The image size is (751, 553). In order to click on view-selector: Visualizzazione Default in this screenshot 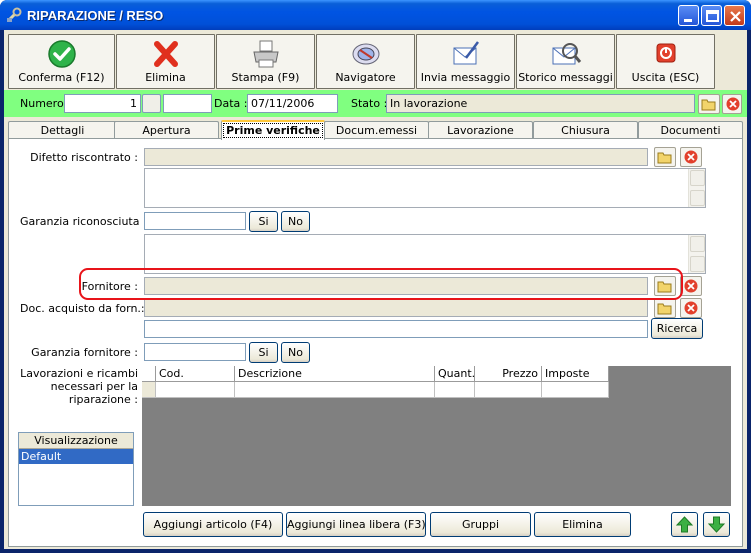, I will do `click(76, 469)`.